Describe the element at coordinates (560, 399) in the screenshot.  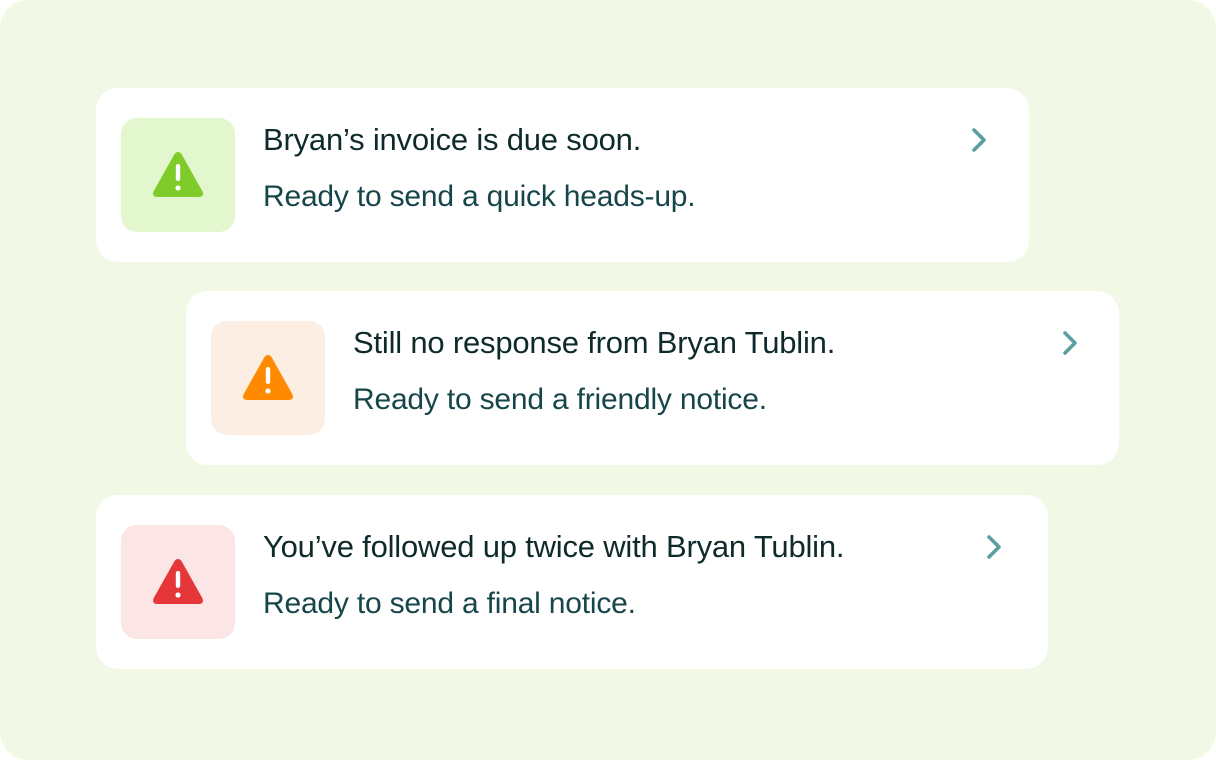
I see `notification-subtitle: Ready to send a friendly notice.` at that location.